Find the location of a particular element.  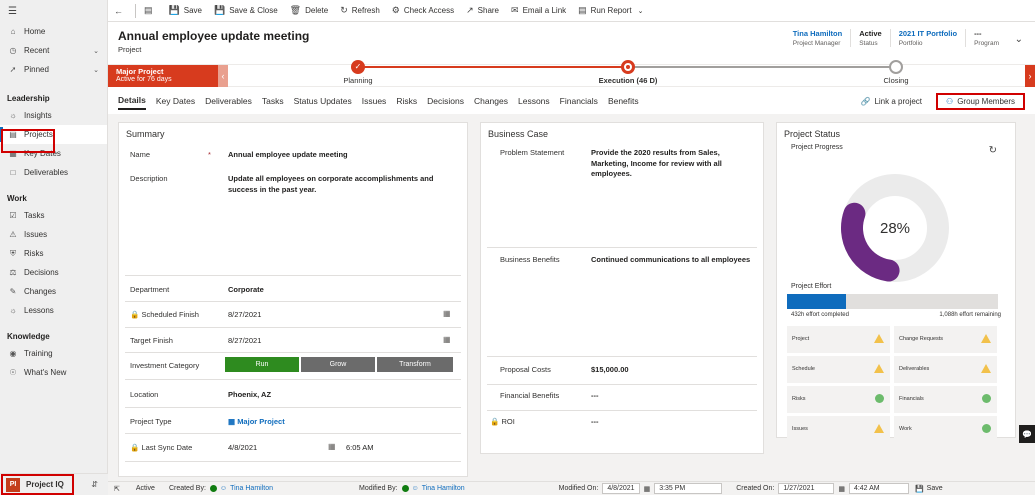

tab-financials: Financials is located at coordinates (579, 102).